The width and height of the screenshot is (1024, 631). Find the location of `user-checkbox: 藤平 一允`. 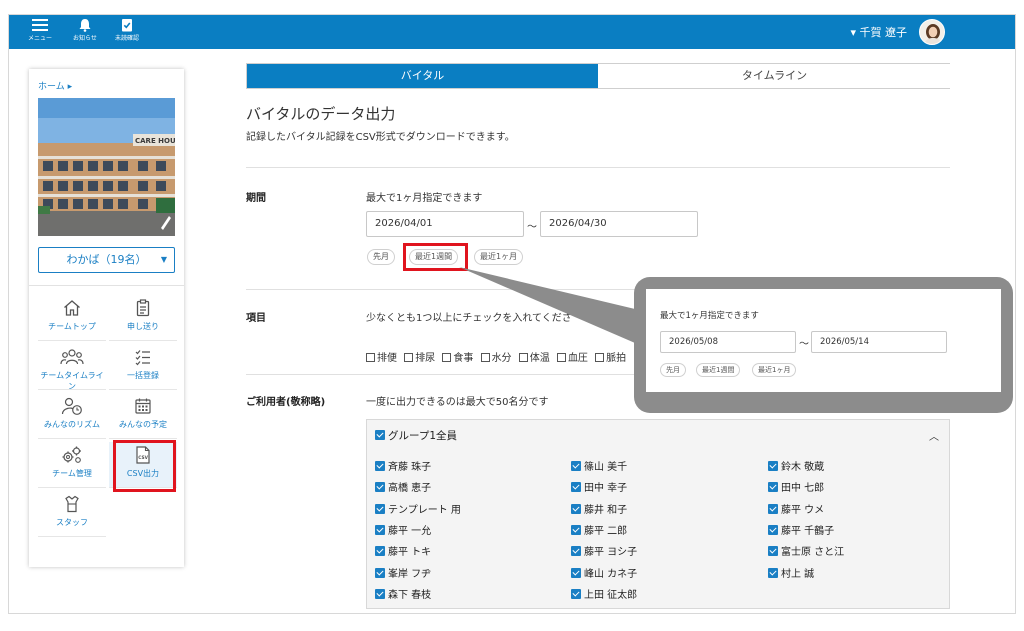

user-checkbox: 藤平 一允 is located at coordinates (403, 529).